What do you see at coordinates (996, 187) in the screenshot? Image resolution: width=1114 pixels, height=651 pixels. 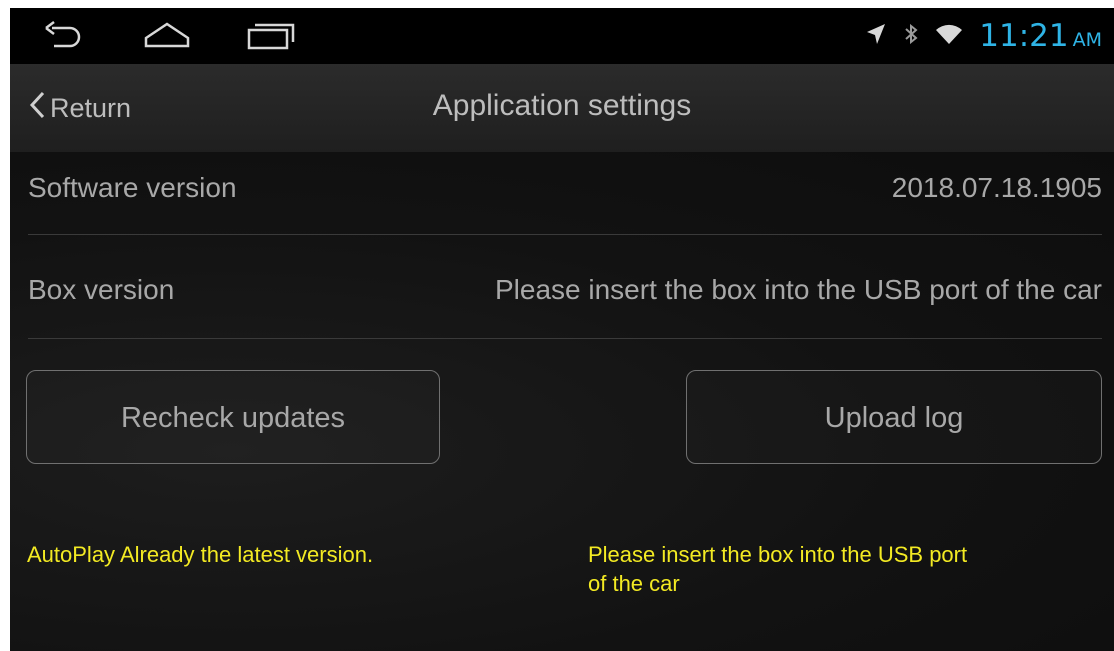 I see `software-version-value: 2018.07.18.1905` at bounding box center [996, 187].